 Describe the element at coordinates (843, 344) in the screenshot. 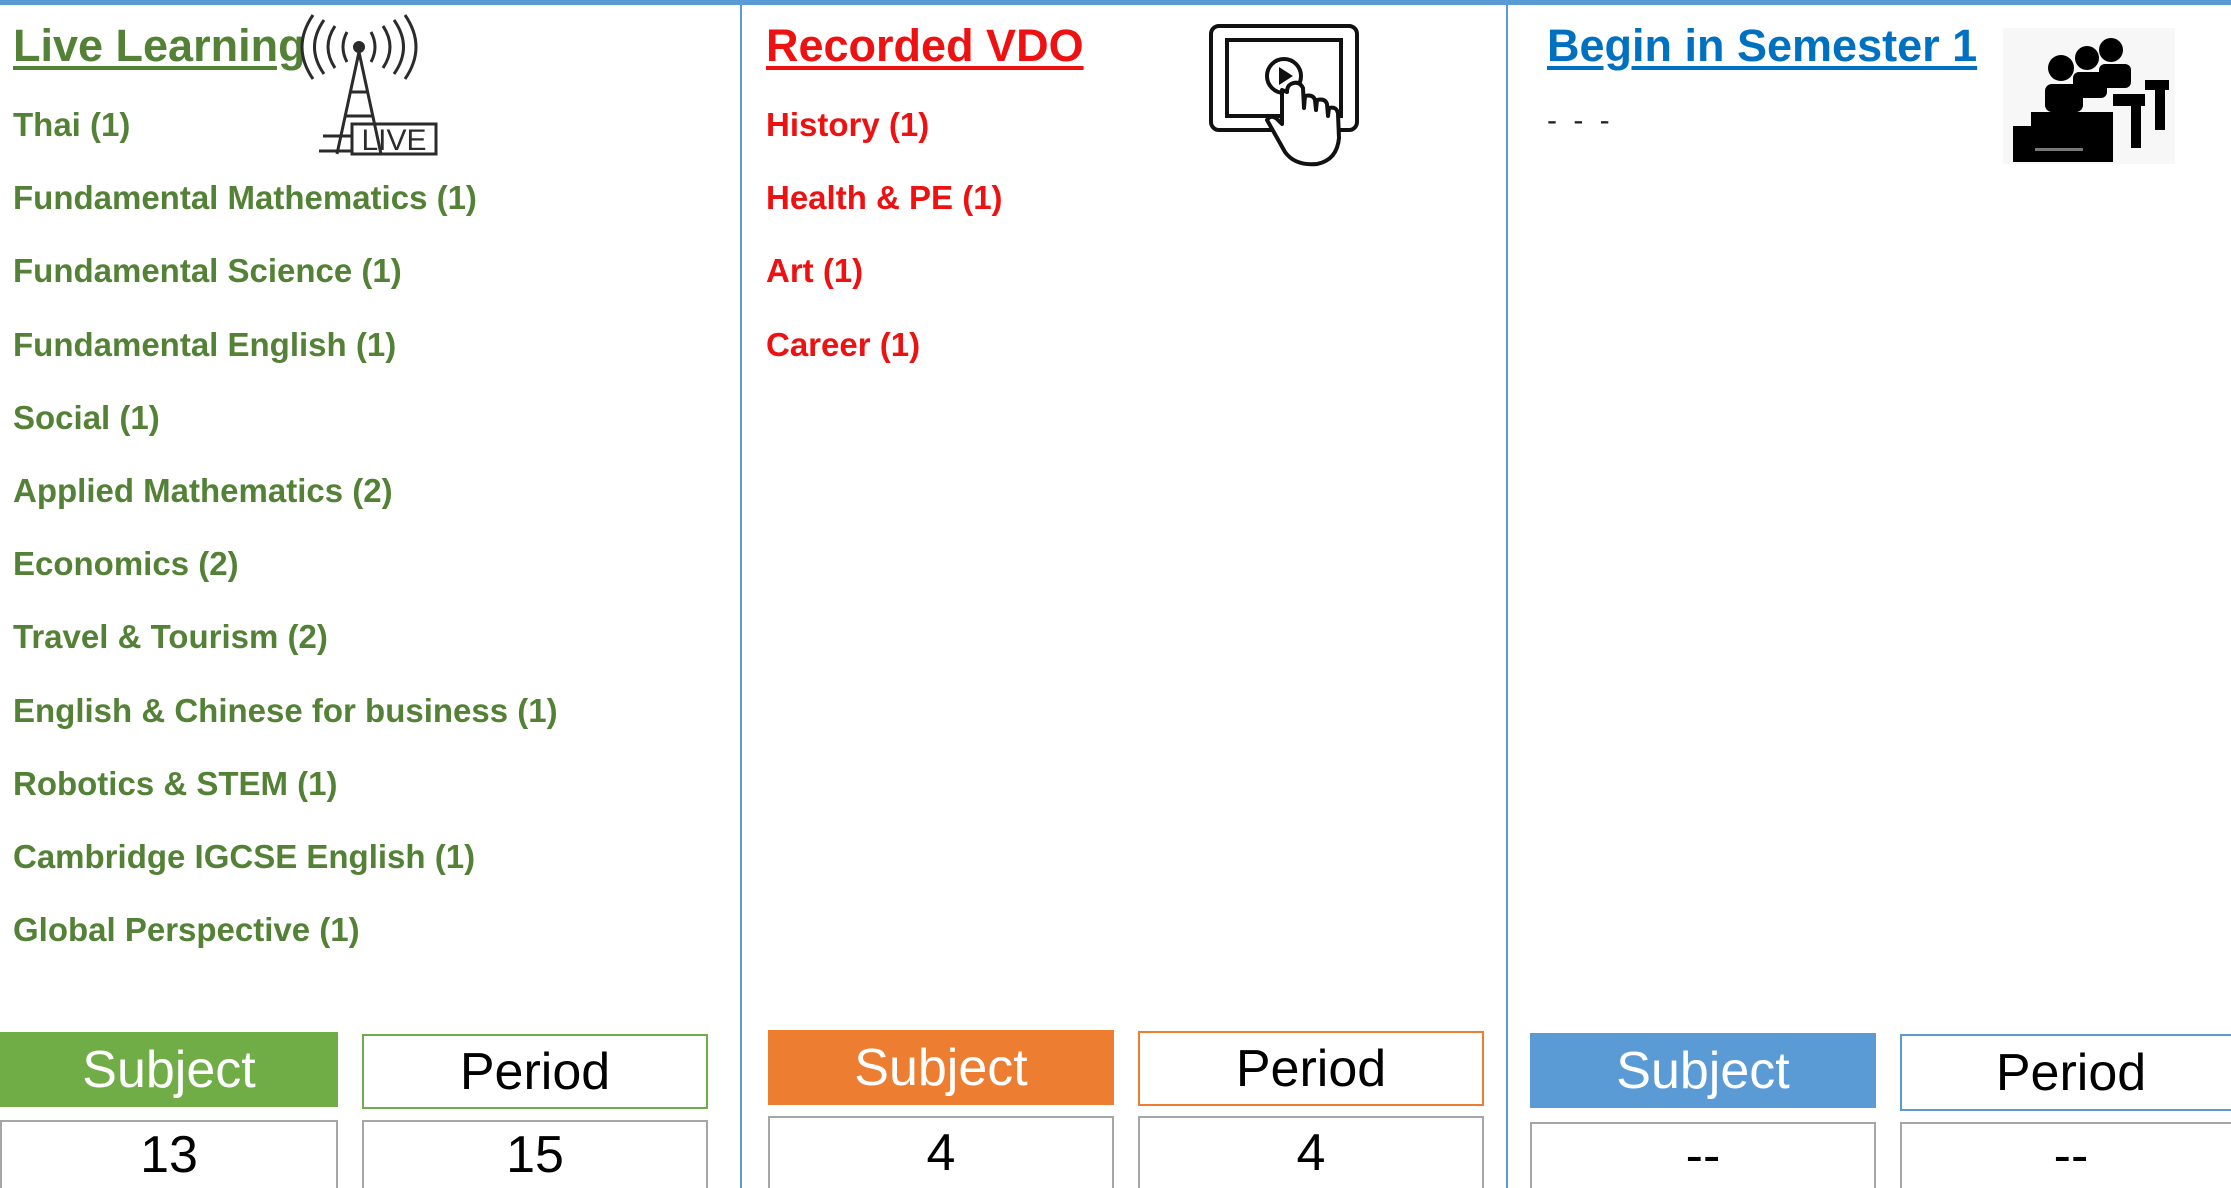

I see `list-item: Career (1)` at that location.